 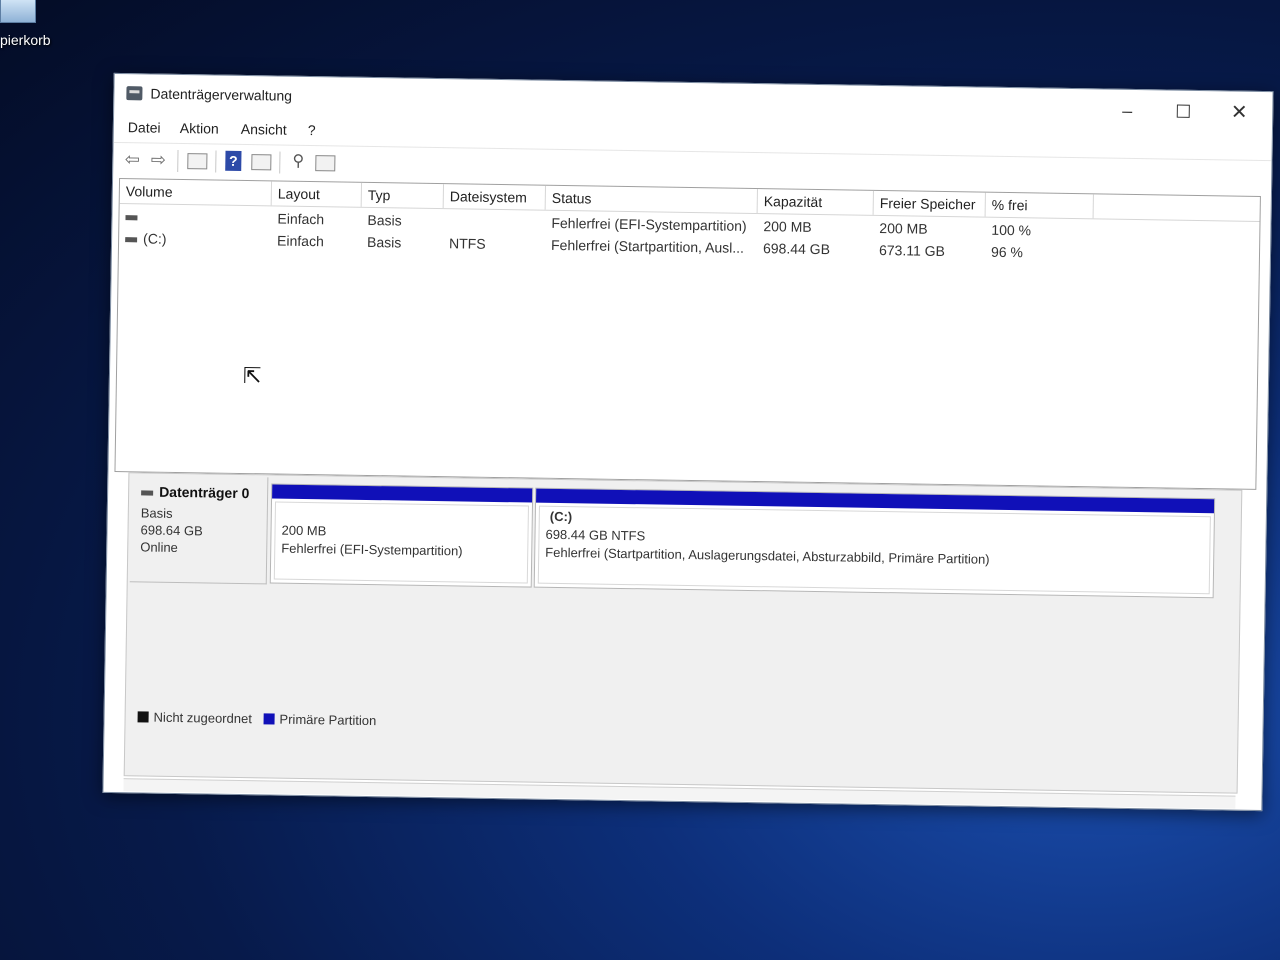 I want to click on legend-swatch-unallocated, so click(x=143, y=717).